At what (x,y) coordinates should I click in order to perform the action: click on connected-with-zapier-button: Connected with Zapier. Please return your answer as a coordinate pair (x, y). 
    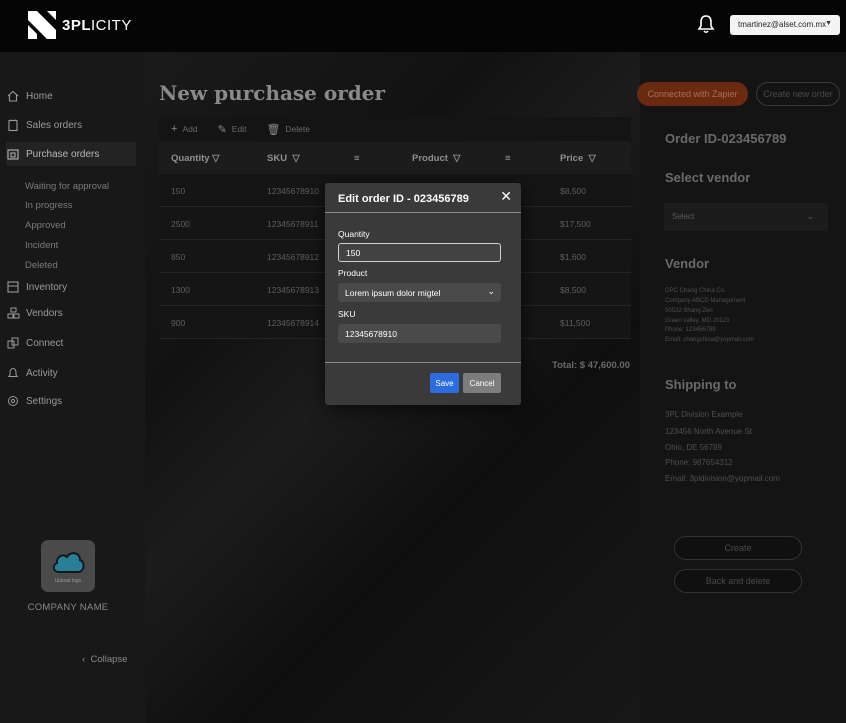
    Looking at the image, I should click on (692, 94).